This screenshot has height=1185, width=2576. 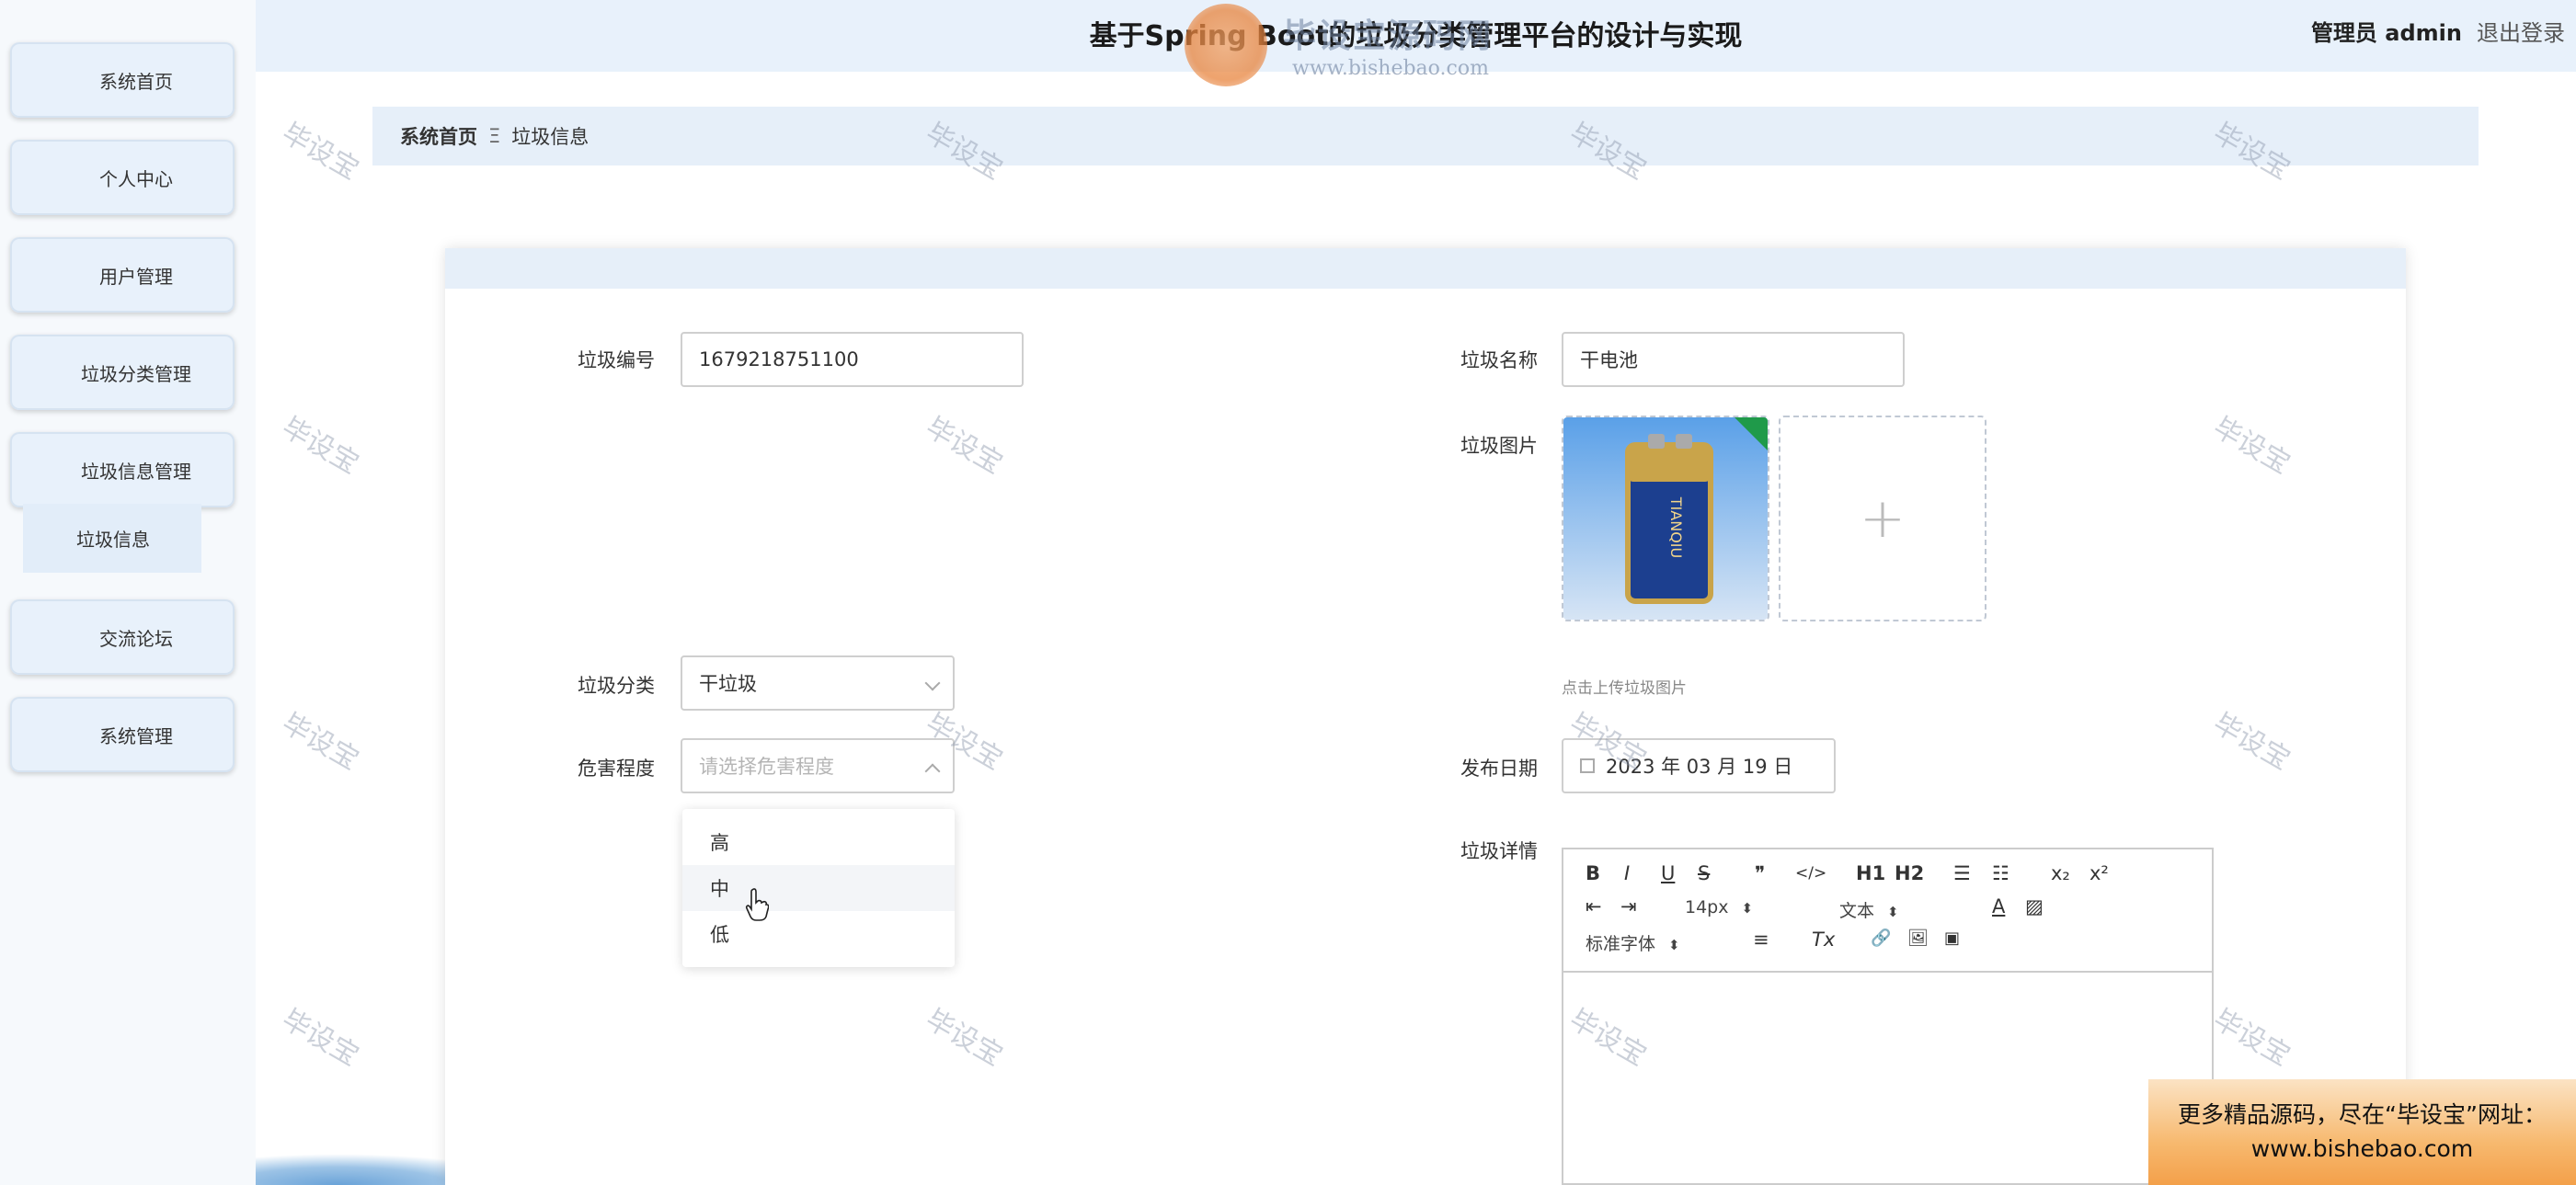 What do you see at coordinates (1733, 359) in the screenshot?
I see `name-input: 干电池` at bounding box center [1733, 359].